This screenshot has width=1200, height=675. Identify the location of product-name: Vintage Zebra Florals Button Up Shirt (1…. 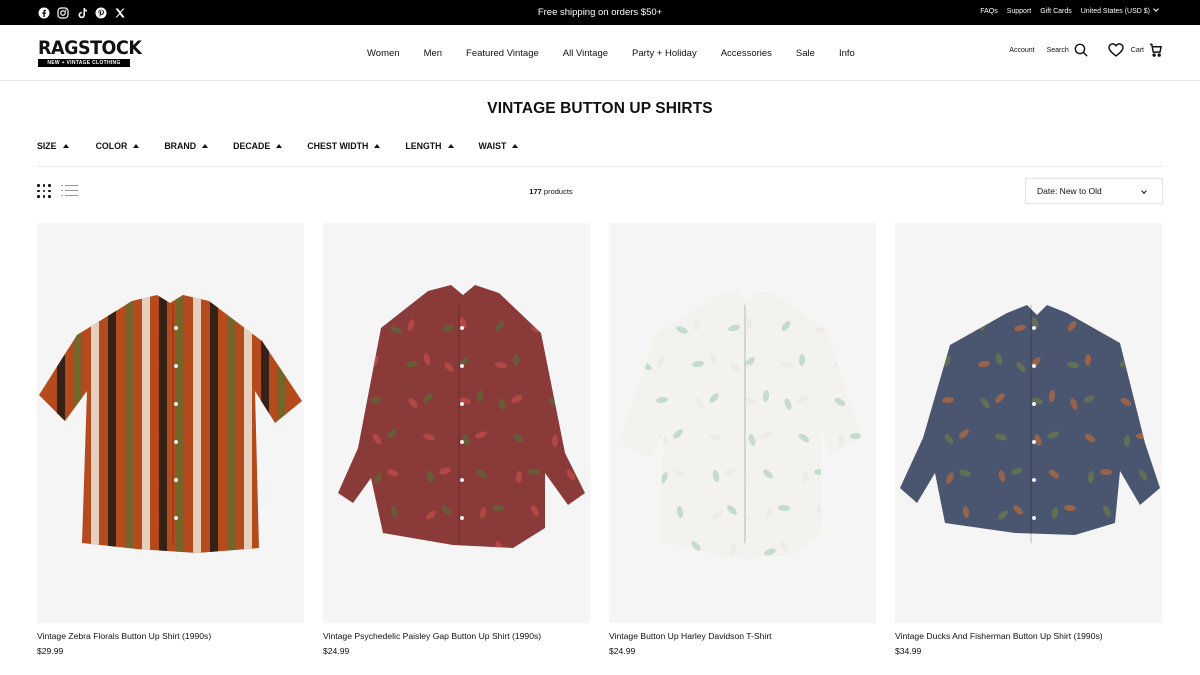
(170, 636).